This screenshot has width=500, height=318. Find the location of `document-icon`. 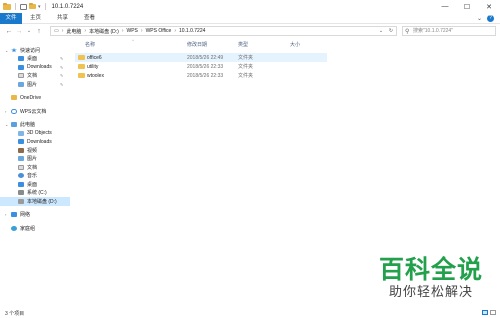

document-icon is located at coordinates (21, 167).